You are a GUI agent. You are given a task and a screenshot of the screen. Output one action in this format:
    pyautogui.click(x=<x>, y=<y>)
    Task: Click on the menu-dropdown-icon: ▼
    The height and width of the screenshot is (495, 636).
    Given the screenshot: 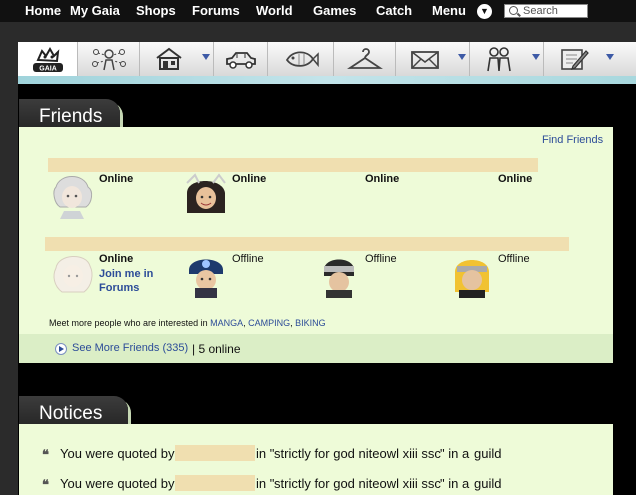 What is the action you would take?
    pyautogui.click(x=484, y=11)
    